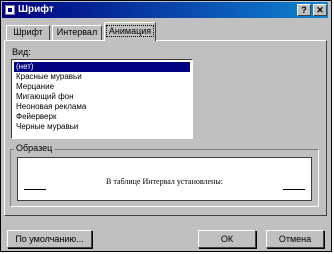 This screenshot has height=254, width=334. Describe the element at coordinates (304, 10) in the screenshot. I see `help-button: ?` at that location.